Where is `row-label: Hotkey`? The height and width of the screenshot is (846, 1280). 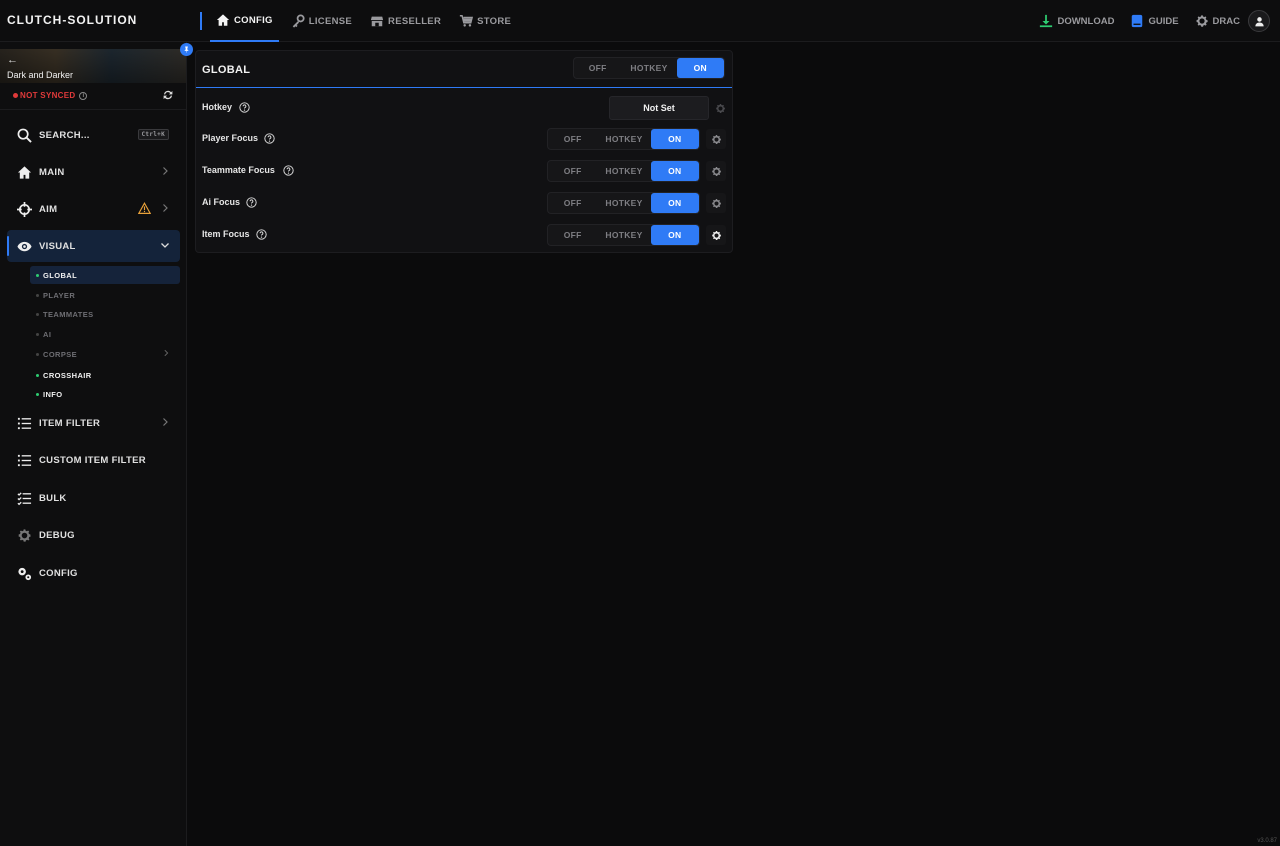 row-label: Hotkey is located at coordinates (217, 107).